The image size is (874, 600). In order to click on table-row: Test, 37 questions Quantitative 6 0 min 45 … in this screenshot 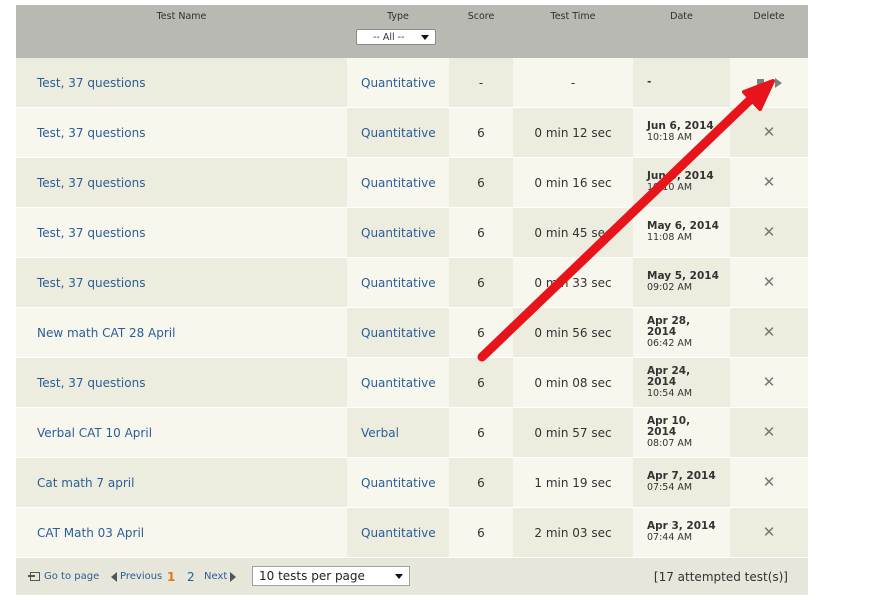, I will do `click(412, 233)`.